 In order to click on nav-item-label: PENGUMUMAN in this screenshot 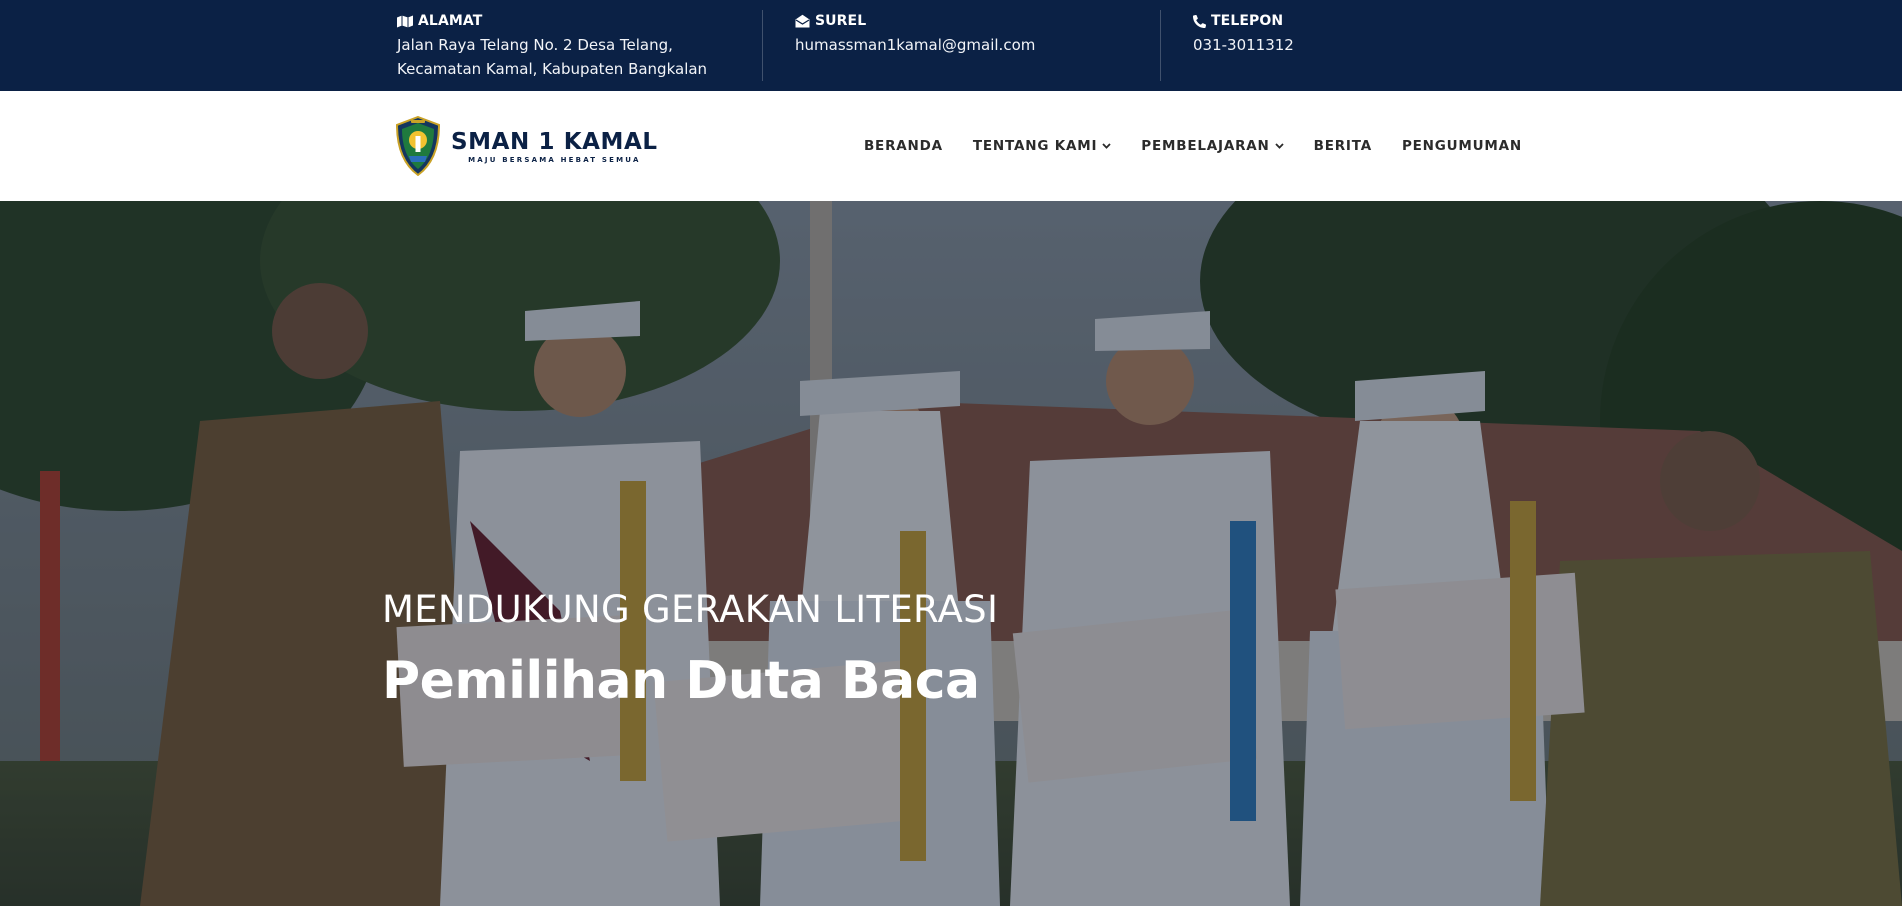, I will do `click(1461, 146)`.